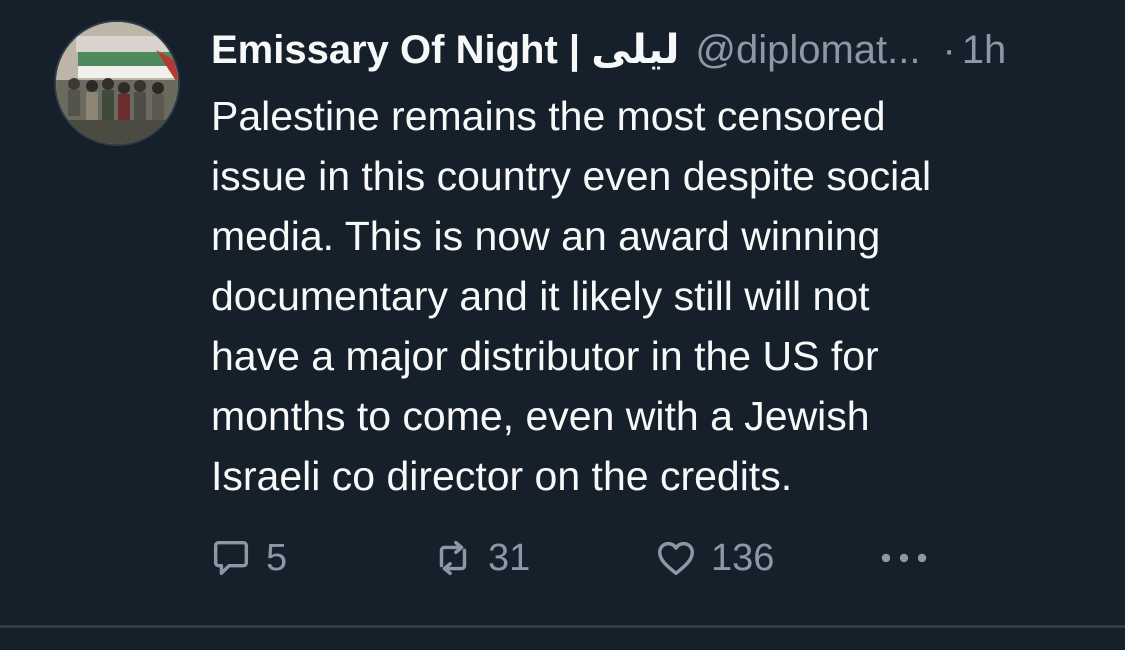  Describe the element at coordinates (676, 558) in the screenshot. I see `heart-icon` at that location.